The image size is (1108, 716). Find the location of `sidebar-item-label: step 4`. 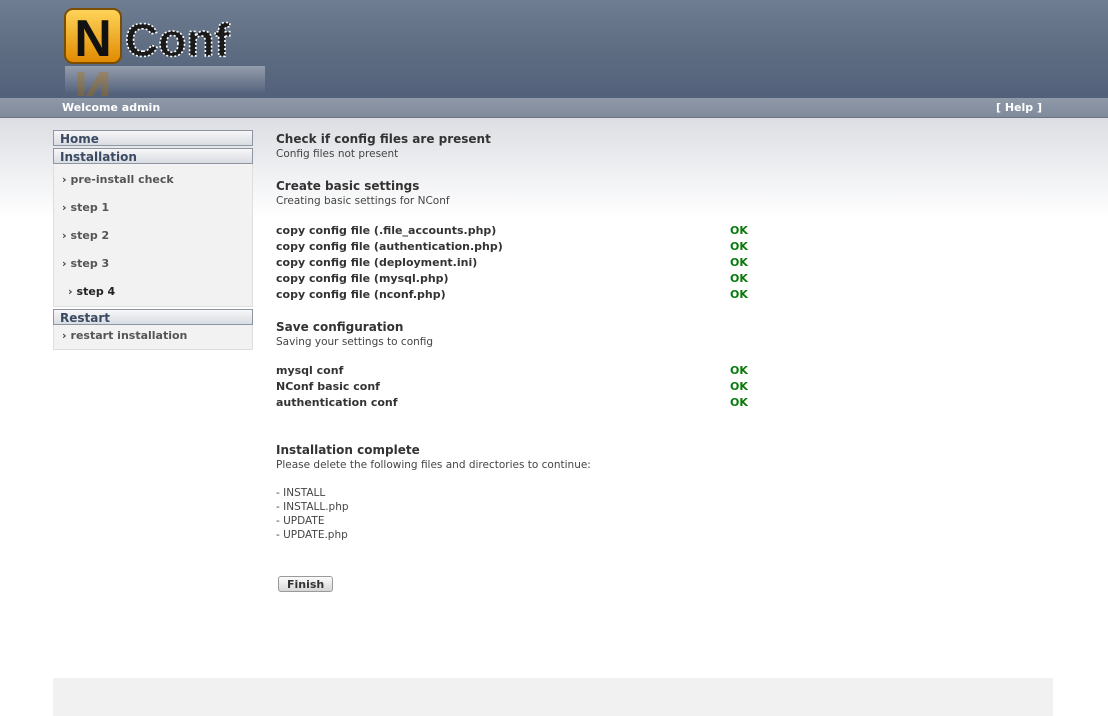

sidebar-item-label: step 4 is located at coordinates (96, 291).